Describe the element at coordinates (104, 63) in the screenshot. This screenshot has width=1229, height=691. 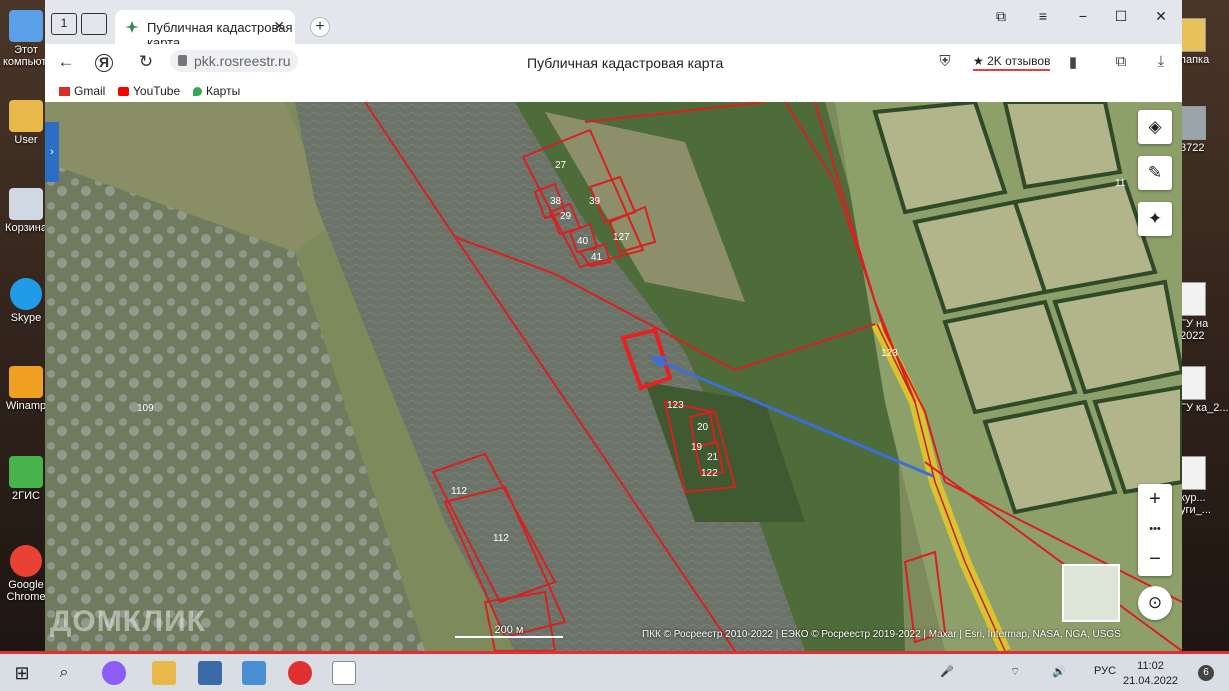
I see `yandex-icon: Я` at that location.